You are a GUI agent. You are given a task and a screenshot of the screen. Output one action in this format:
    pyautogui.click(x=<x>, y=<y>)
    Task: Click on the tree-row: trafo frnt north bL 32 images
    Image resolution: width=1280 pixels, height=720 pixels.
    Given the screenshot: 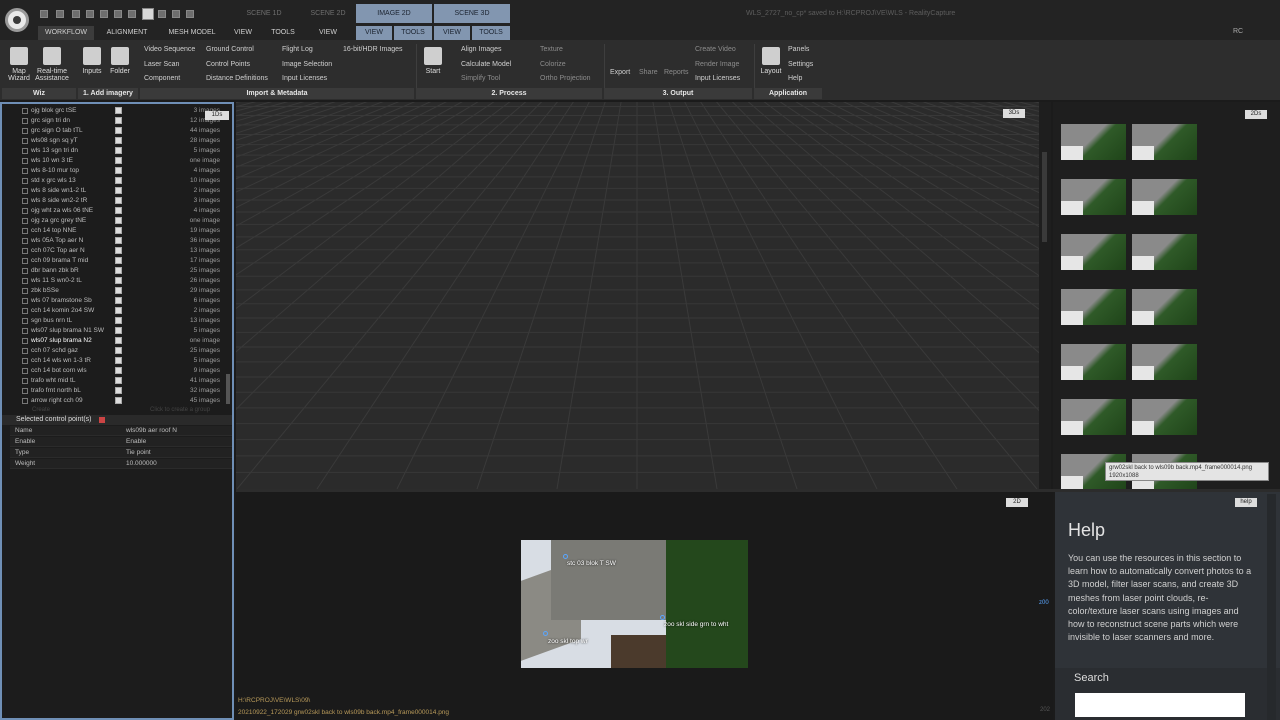 What is the action you would take?
    pyautogui.click(x=116, y=391)
    